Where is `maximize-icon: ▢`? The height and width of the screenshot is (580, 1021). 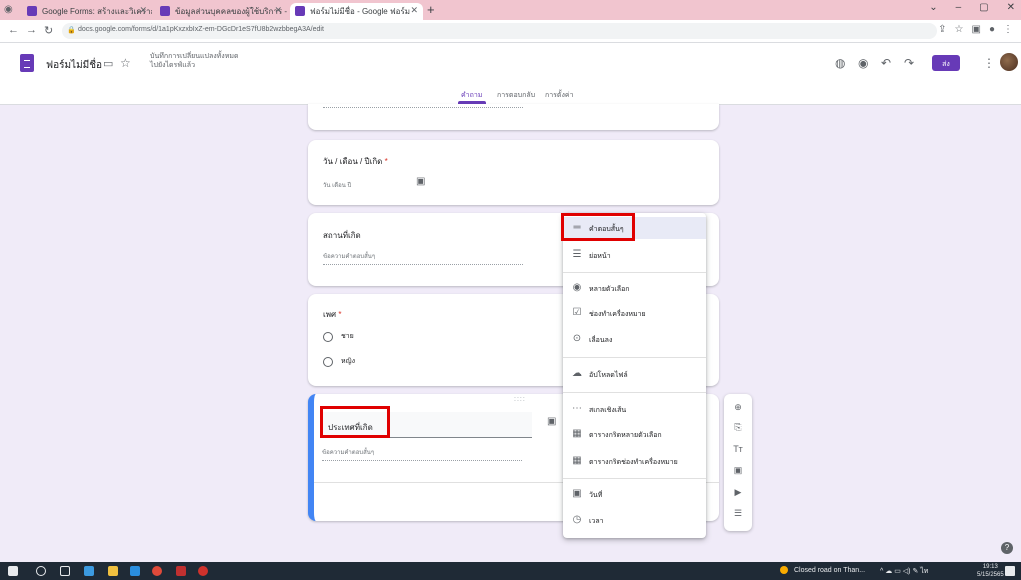
maximize-icon: ▢ is located at coordinates (983, 7).